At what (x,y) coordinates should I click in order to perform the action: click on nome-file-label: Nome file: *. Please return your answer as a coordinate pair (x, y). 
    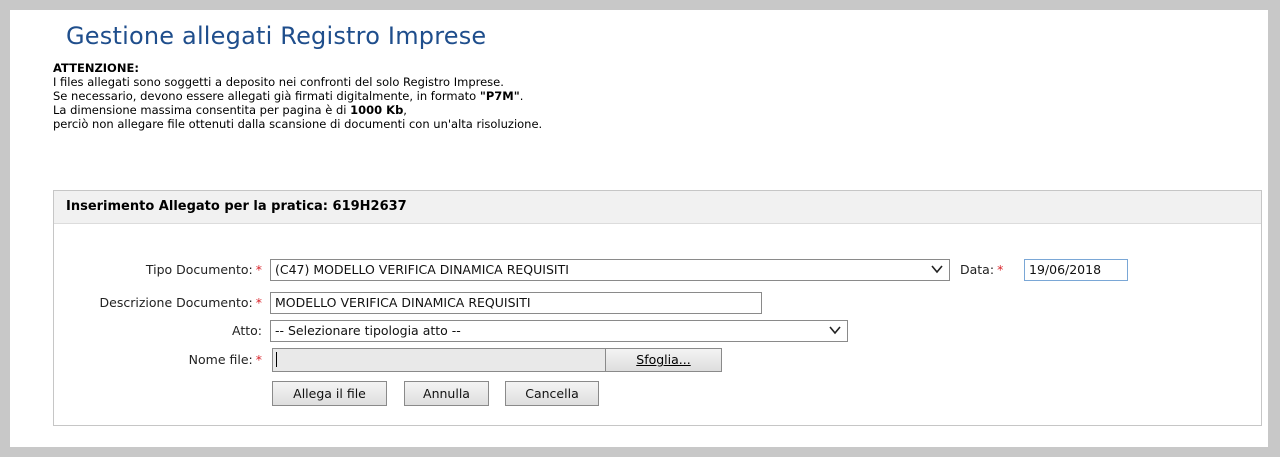
    Looking at the image, I should click on (157, 359).